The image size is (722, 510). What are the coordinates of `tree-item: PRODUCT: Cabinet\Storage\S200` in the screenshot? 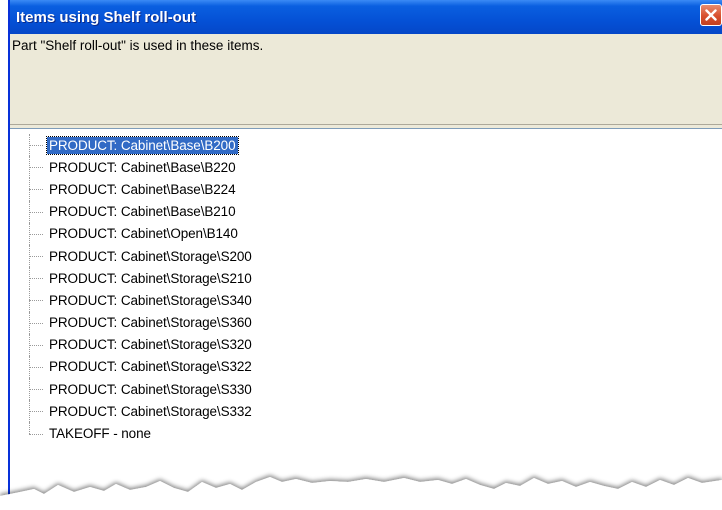 It's located at (141, 256).